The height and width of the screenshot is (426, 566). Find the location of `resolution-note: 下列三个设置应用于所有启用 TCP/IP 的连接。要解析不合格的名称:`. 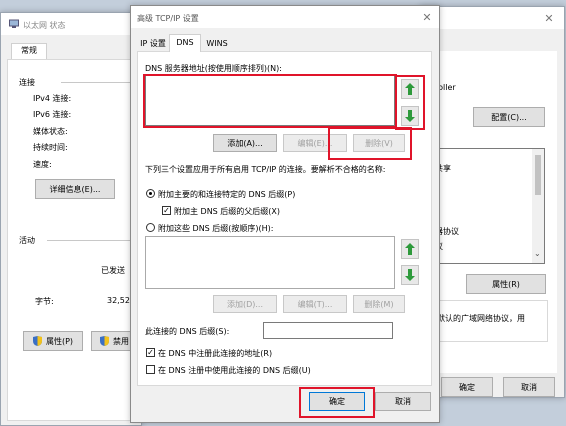

resolution-note: 下列三个设置应用于所有启用 TCP/IP 的连接。要解析不合格的名称: is located at coordinates (265, 169).